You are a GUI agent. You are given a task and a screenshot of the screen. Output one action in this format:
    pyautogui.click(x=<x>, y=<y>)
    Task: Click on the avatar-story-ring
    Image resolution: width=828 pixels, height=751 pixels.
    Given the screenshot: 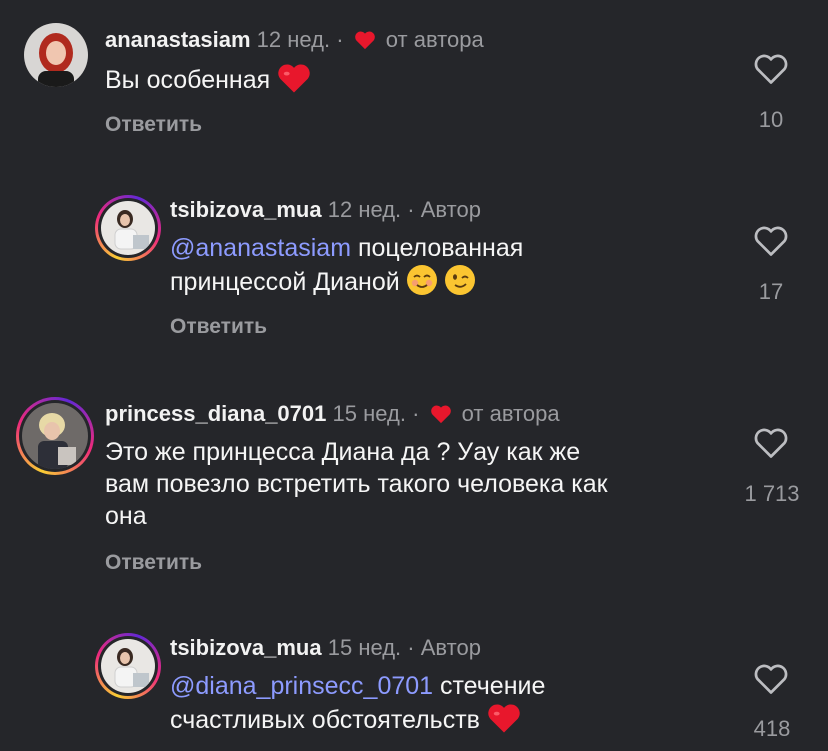 What is the action you would take?
    pyautogui.click(x=128, y=666)
    